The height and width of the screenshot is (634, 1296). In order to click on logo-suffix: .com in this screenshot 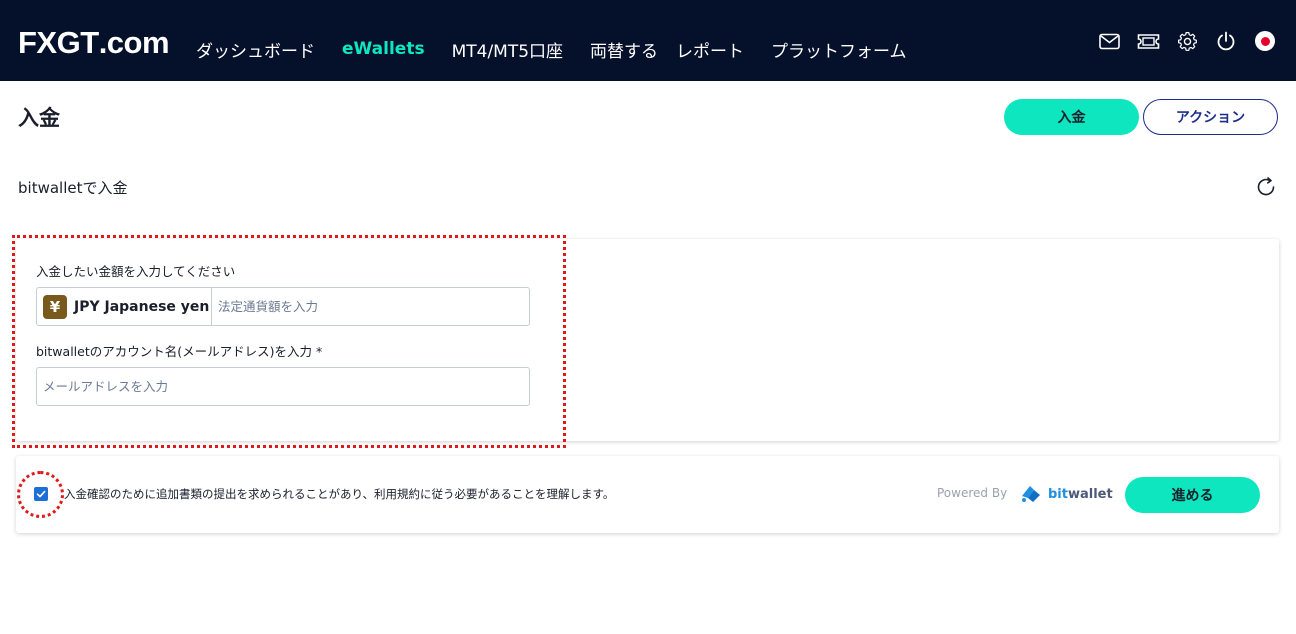, I will do `click(134, 42)`.